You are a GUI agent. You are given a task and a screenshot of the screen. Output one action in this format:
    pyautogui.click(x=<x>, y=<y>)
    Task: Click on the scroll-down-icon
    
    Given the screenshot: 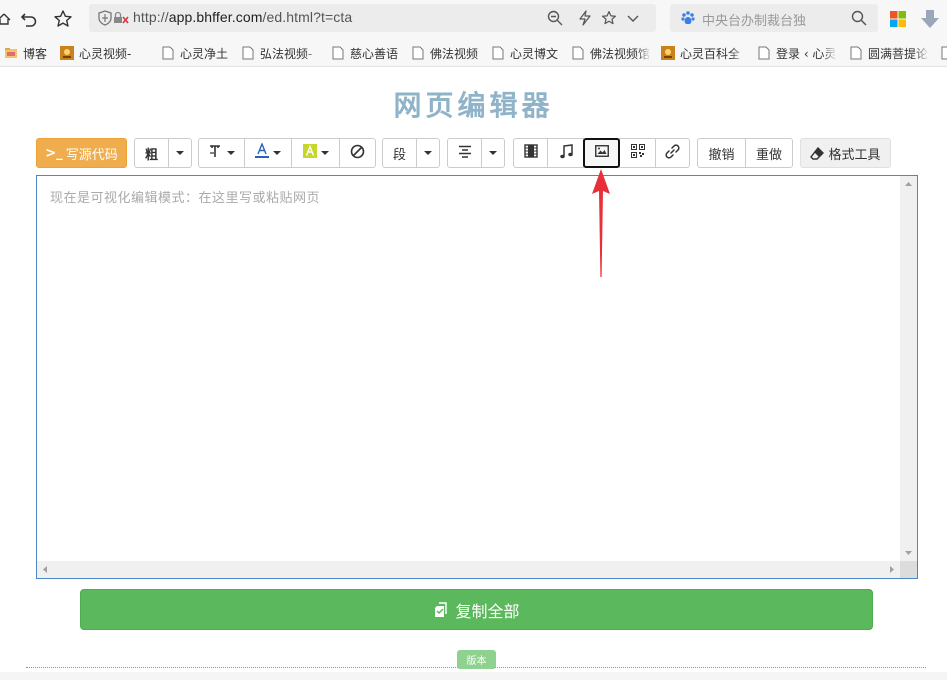 What is the action you would take?
    pyautogui.click(x=908, y=552)
    